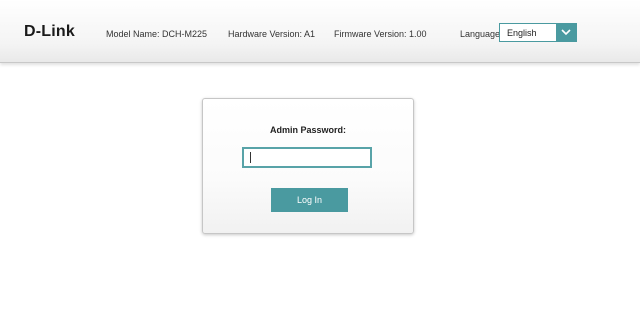  What do you see at coordinates (307, 130) in the screenshot?
I see `admin-password-label: Admin Password:` at bounding box center [307, 130].